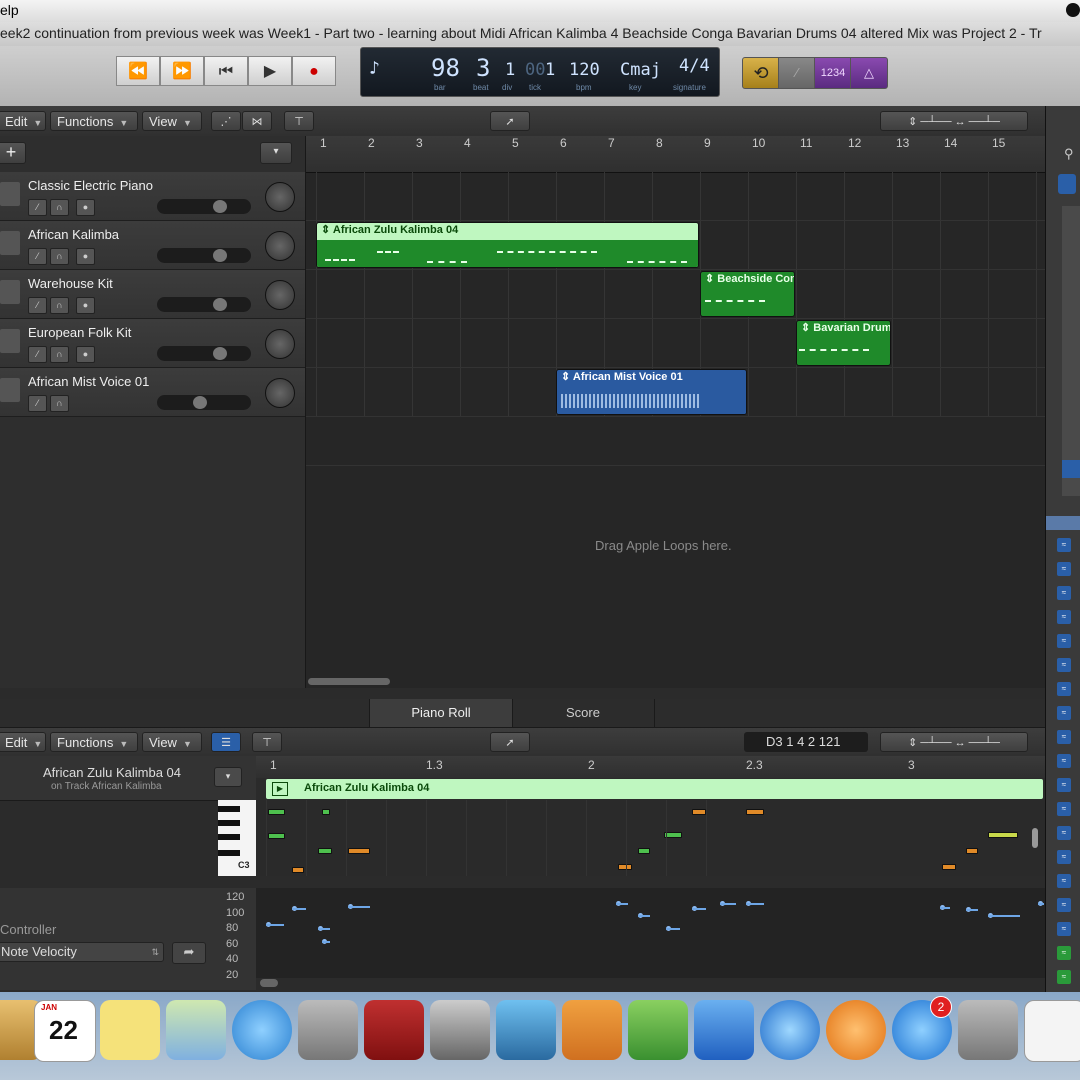 This screenshot has height=1080, width=1080. Describe the element at coordinates (228, 777) in the screenshot. I see `inspector-options-button: ▾` at that location.